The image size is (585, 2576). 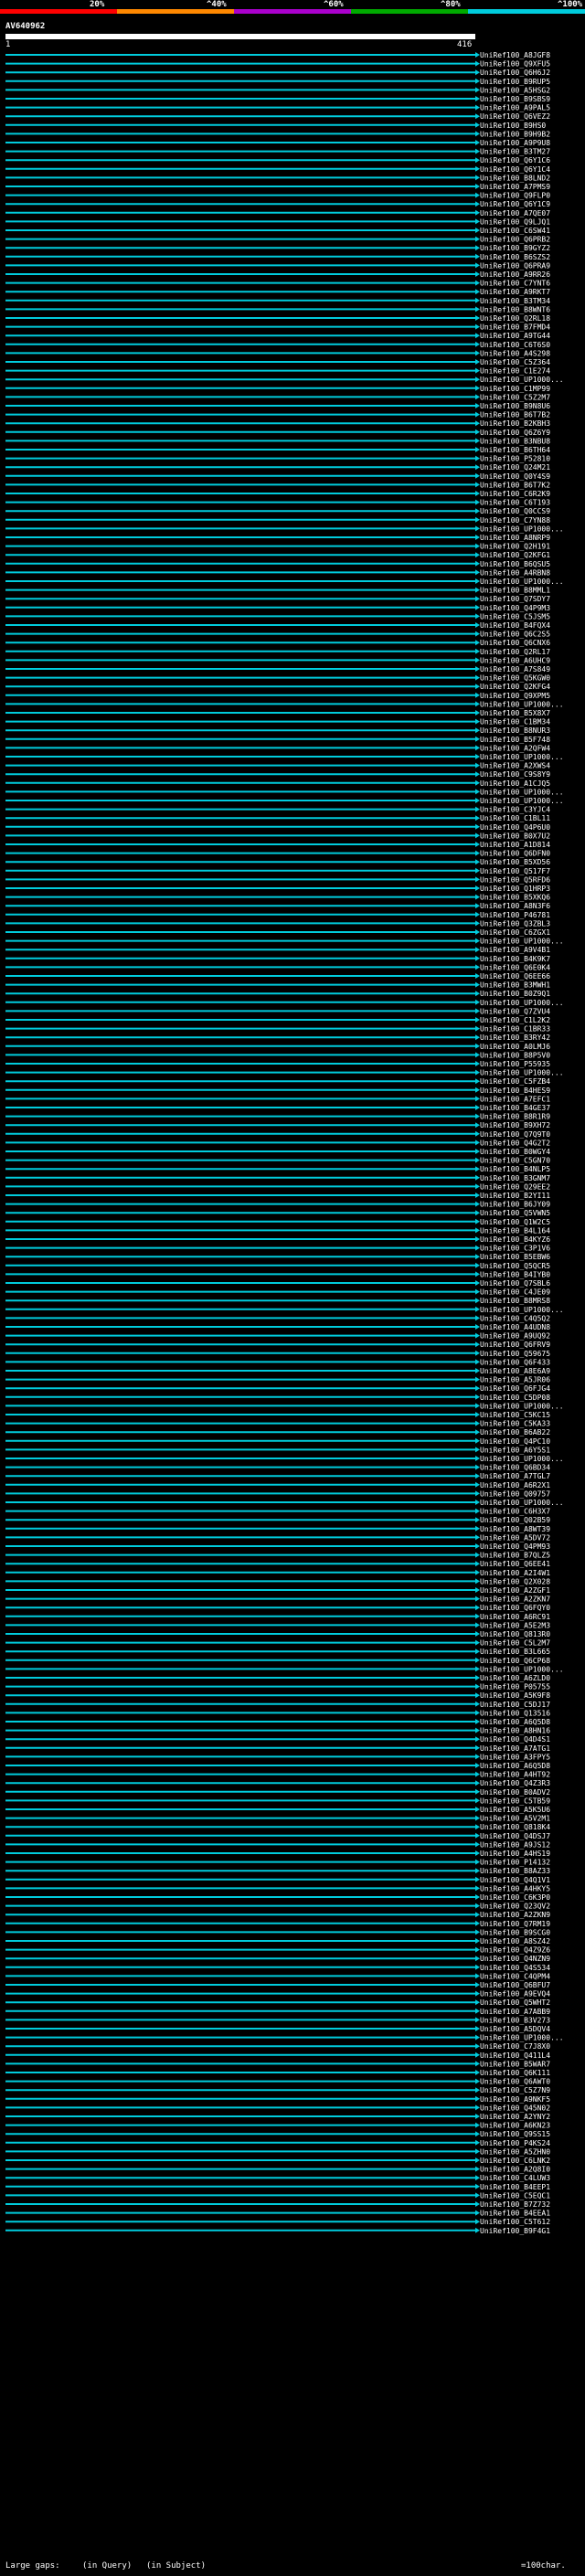 I want to click on hit-label: UniRef100_Q6FRV9, so click(x=515, y=1345).